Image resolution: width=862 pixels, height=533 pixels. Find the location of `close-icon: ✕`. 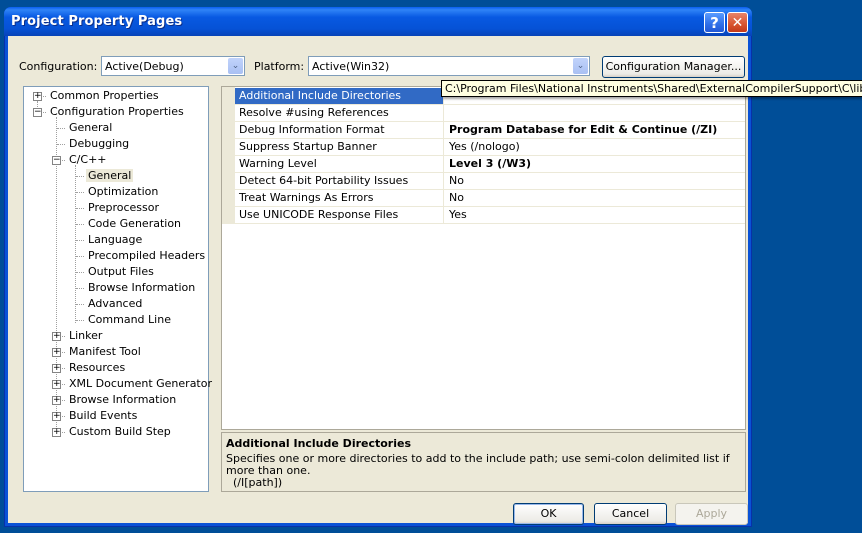

close-icon: ✕ is located at coordinates (737, 23).